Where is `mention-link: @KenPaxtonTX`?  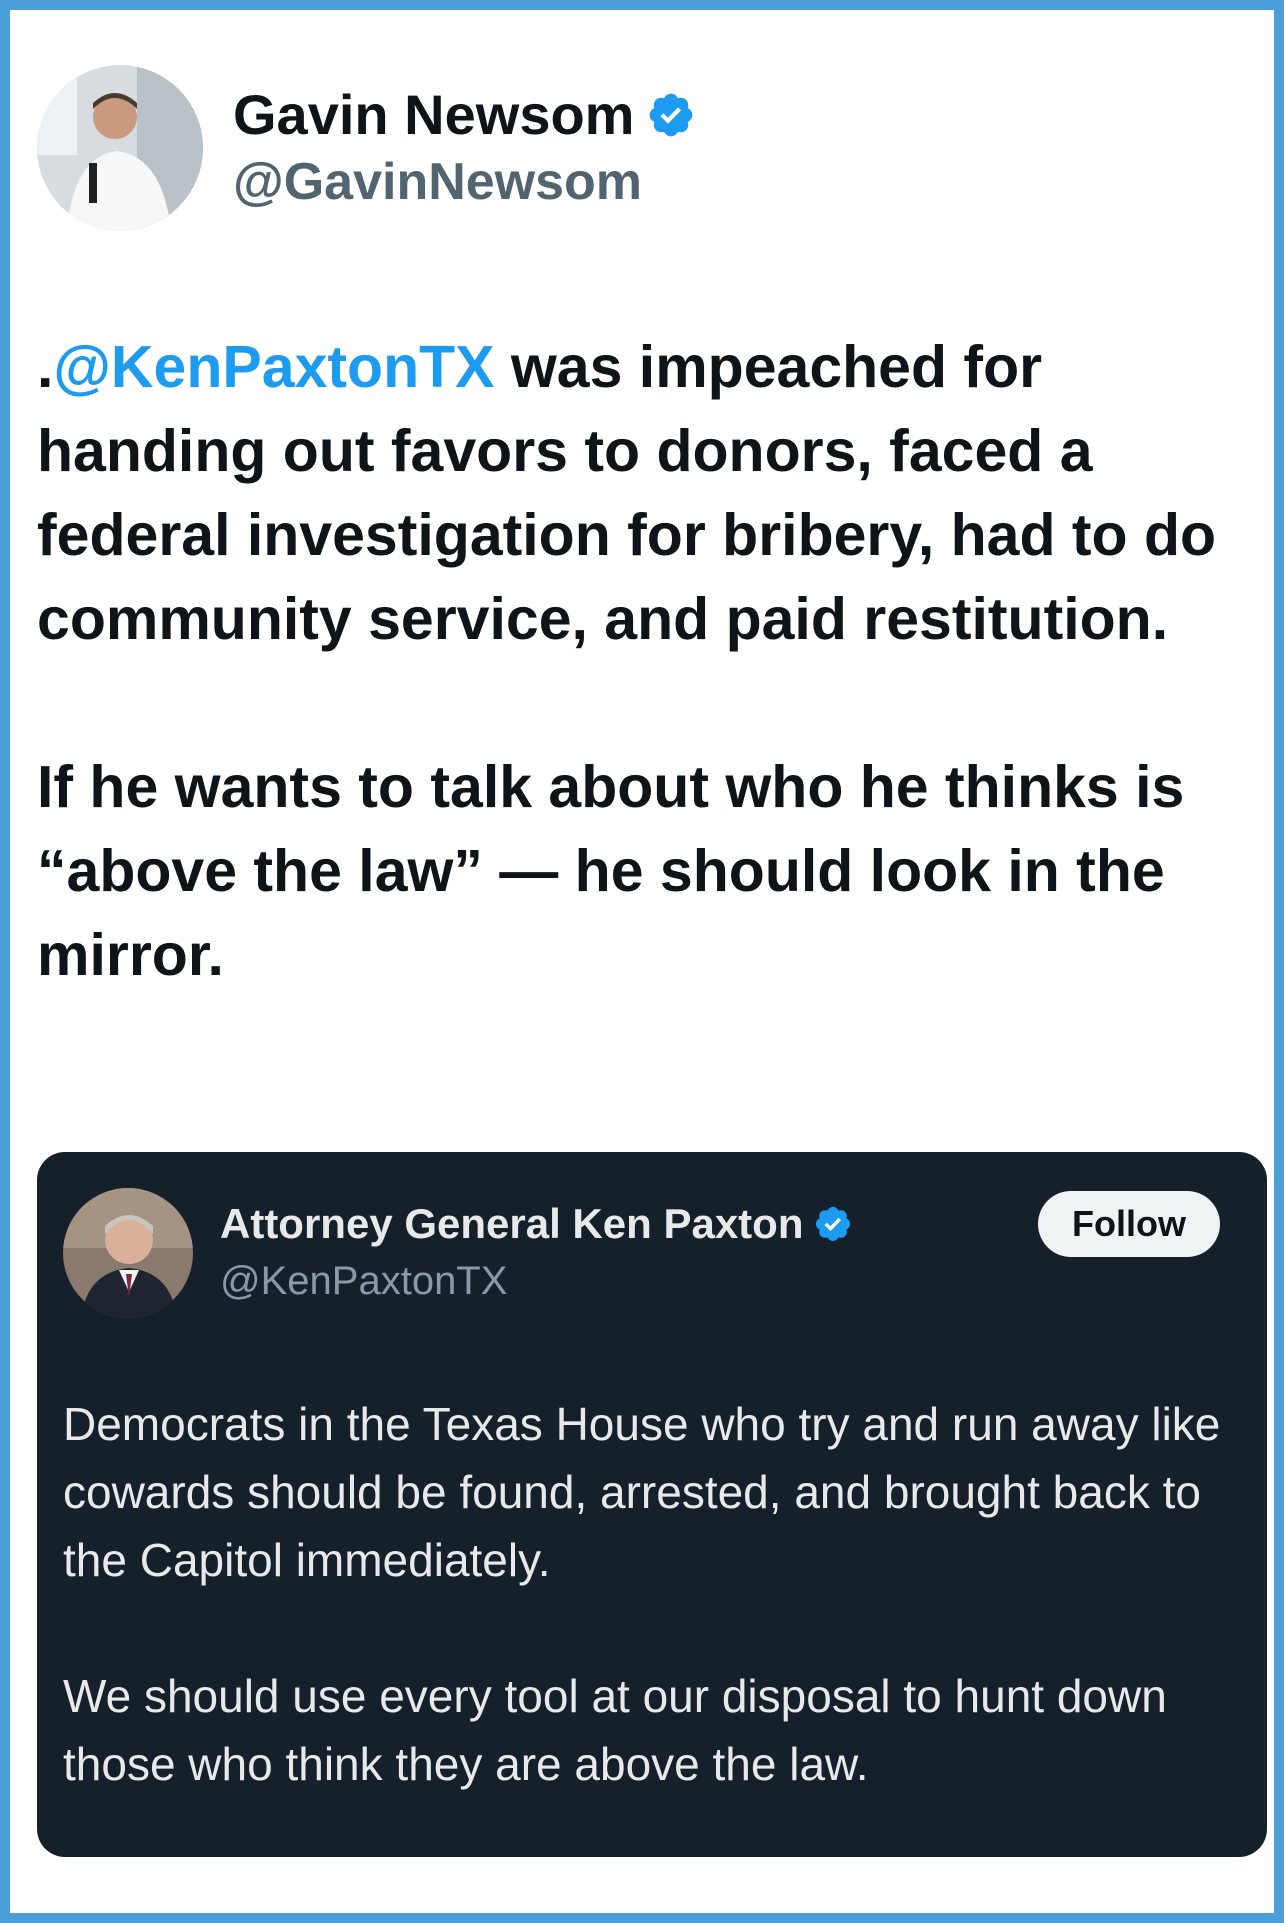
mention-link: @KenPaxtonTX is located at coordinates (273, 367).